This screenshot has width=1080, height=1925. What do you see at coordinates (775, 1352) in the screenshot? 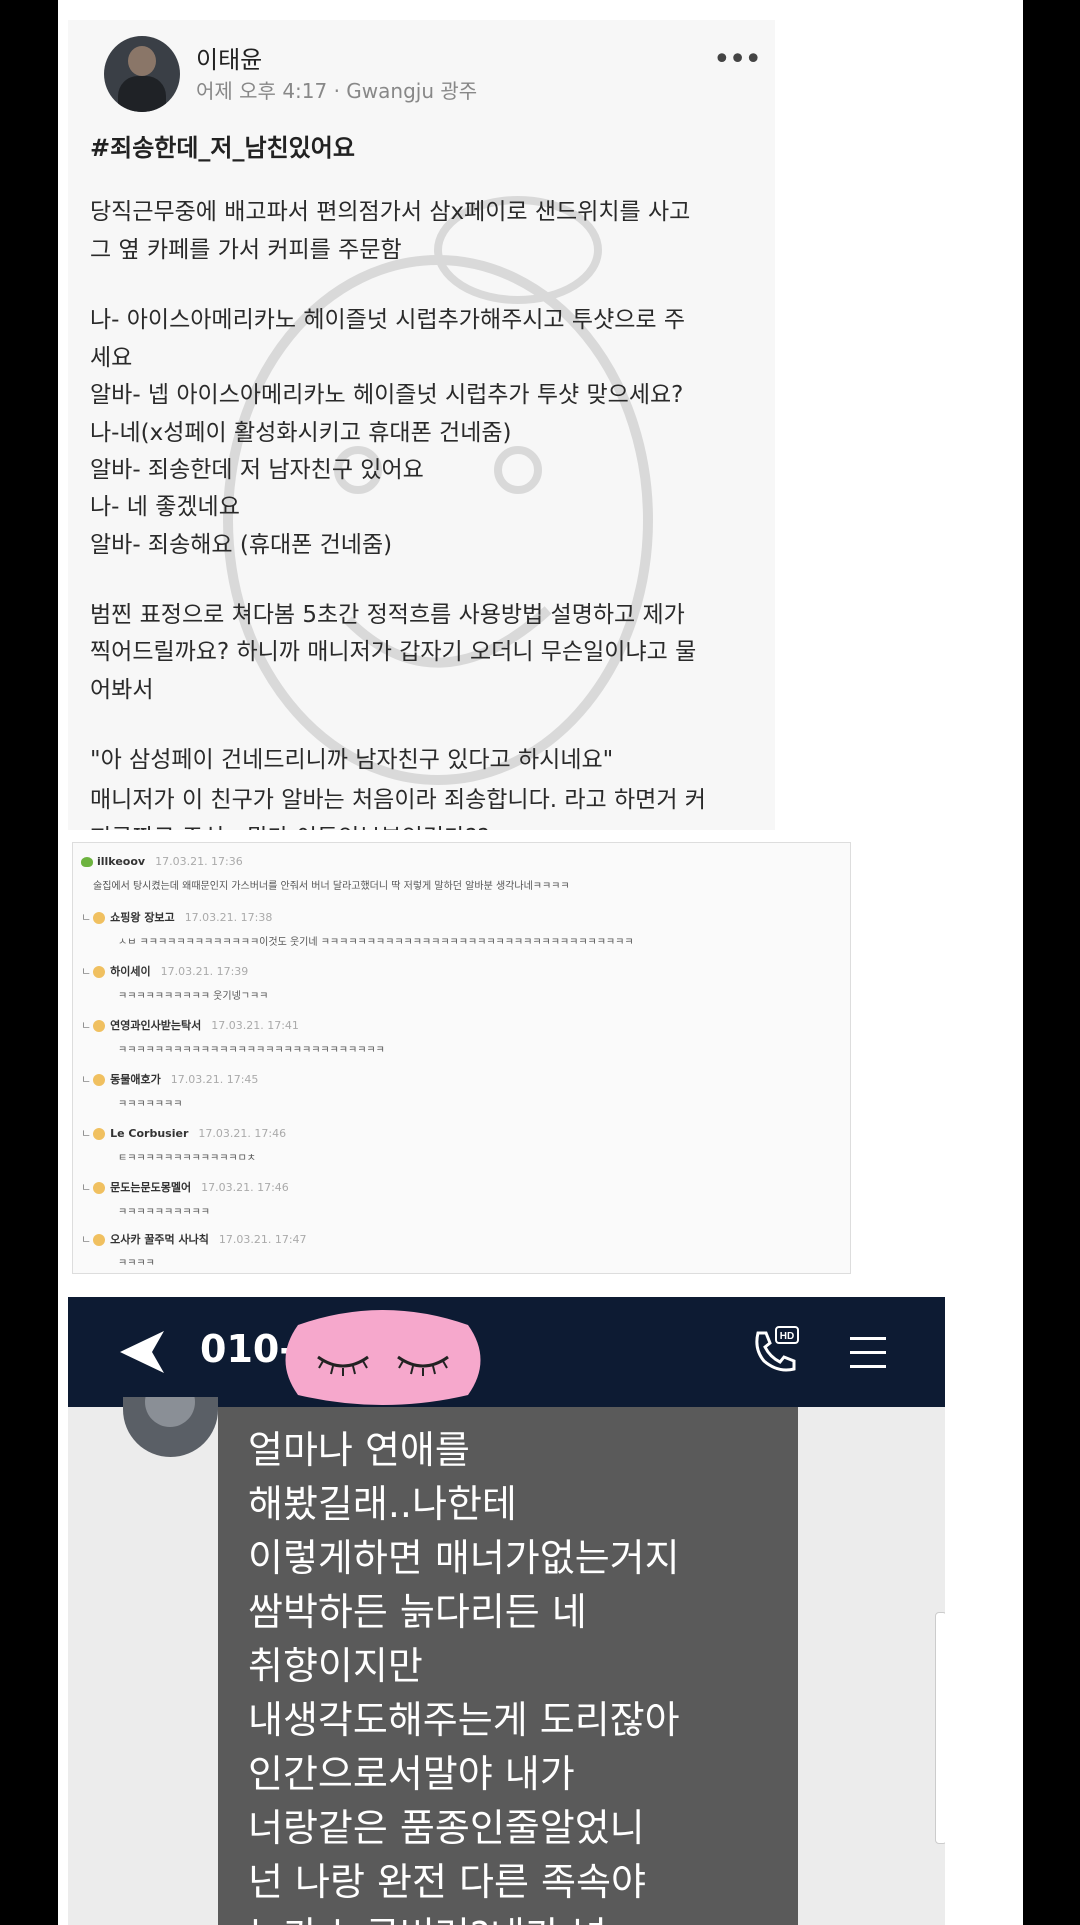
I see `hd-call-icon: HD` at bounding box center [775, 1352].